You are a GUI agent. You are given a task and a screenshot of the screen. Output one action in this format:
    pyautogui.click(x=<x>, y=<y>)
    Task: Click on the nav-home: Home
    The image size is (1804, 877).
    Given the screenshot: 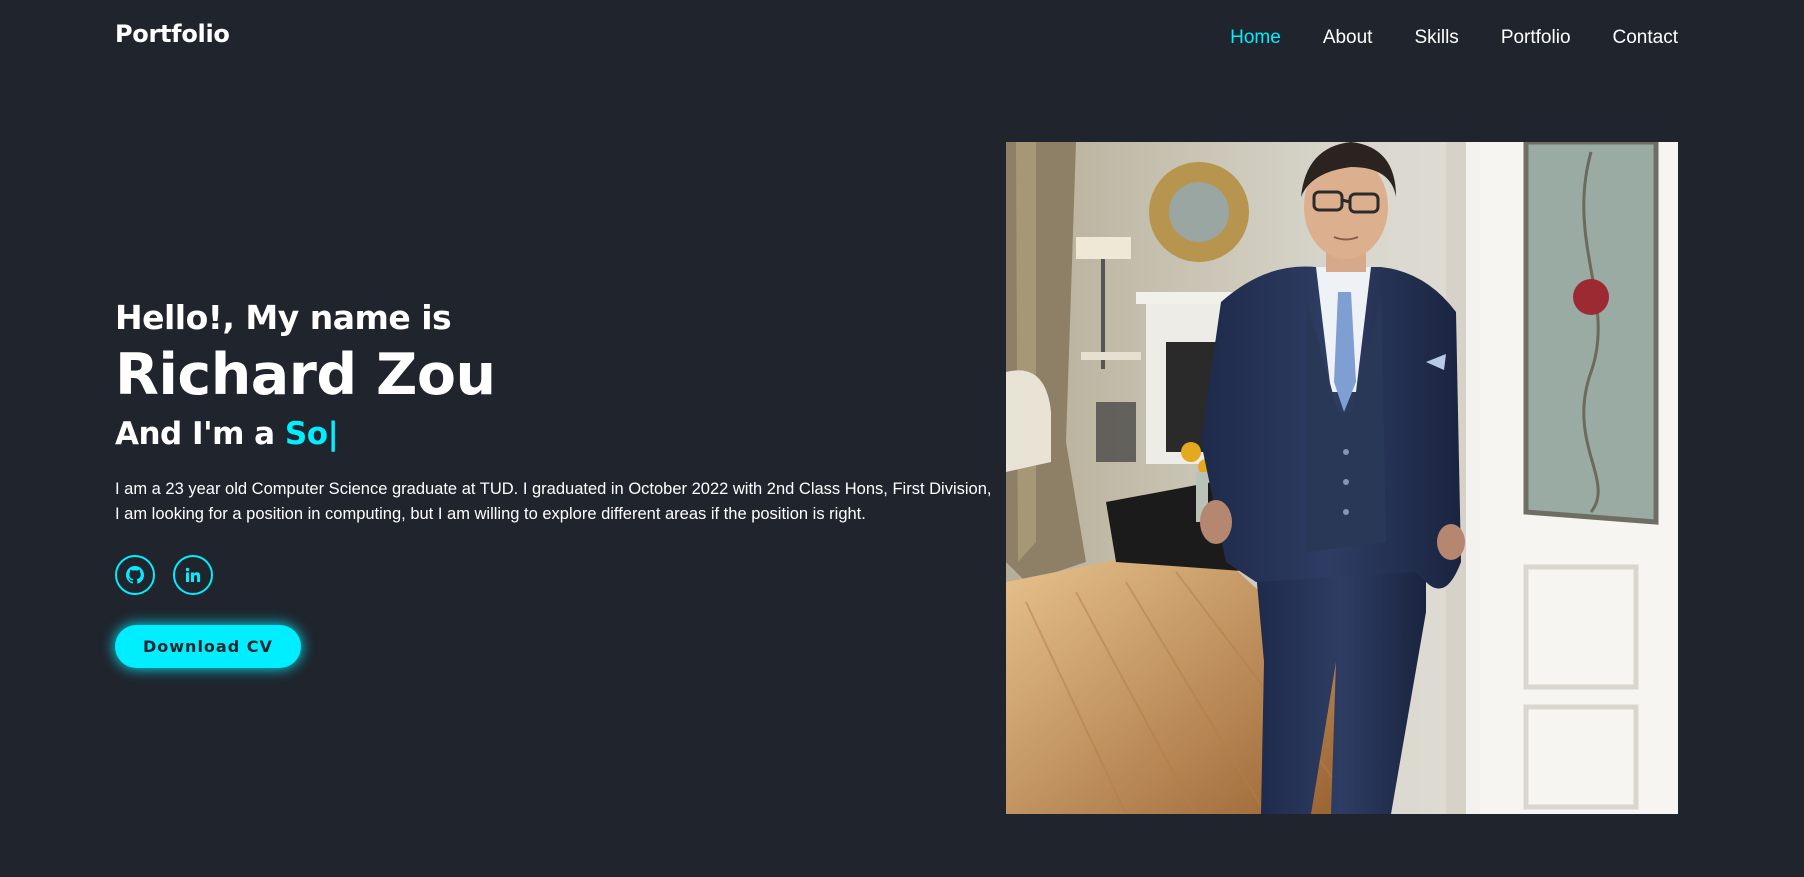 What is the action you would take?
    pyautogui.click(x=1255, y=38)
    